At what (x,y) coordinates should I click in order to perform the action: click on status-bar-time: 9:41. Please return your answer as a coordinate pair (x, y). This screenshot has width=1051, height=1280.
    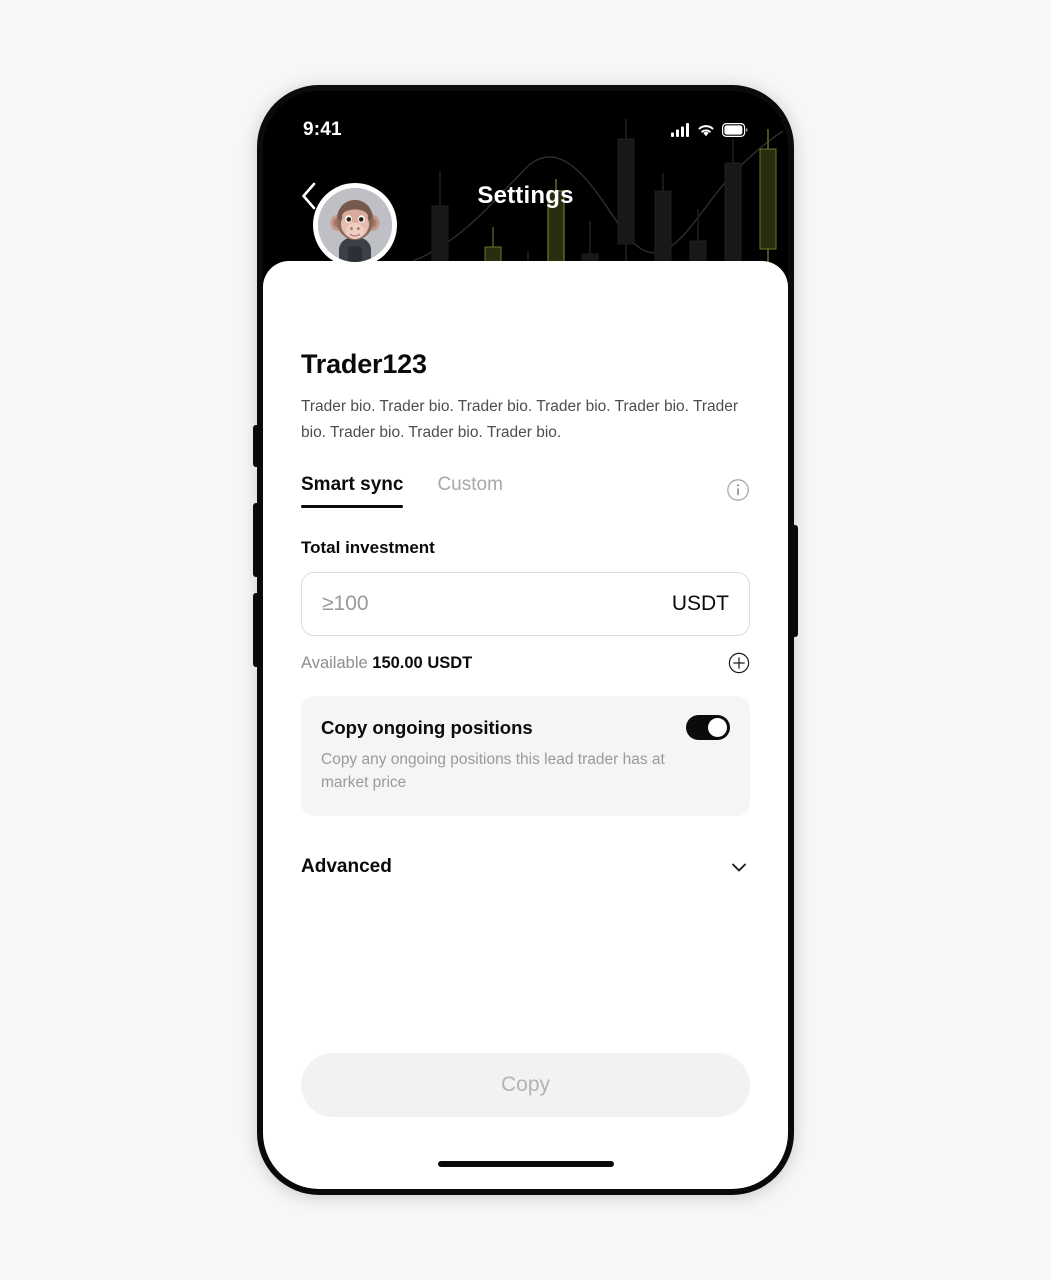
    Looking at the image, I should click on (322, 129).